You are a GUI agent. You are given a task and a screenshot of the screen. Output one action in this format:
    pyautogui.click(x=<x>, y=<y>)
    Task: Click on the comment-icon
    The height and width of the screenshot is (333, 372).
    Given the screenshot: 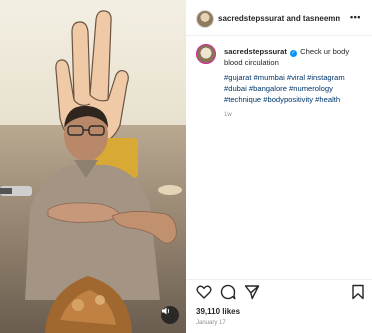 What is the action you would take?
    pyautogui.click(x=228, y=292)
    